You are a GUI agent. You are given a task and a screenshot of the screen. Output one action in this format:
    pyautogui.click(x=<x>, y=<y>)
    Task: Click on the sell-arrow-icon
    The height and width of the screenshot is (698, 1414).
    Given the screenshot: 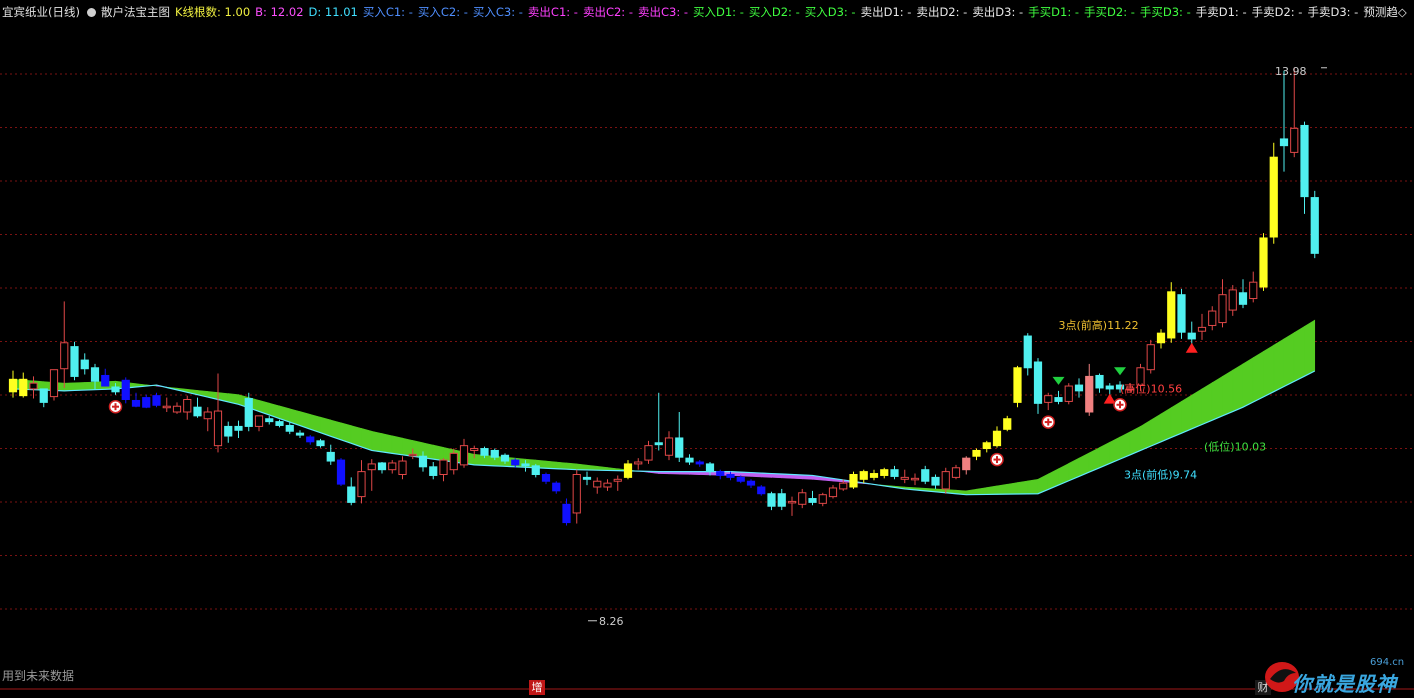 What is the action you would take?
    pyautogui.click(x=1120, y=371)
    